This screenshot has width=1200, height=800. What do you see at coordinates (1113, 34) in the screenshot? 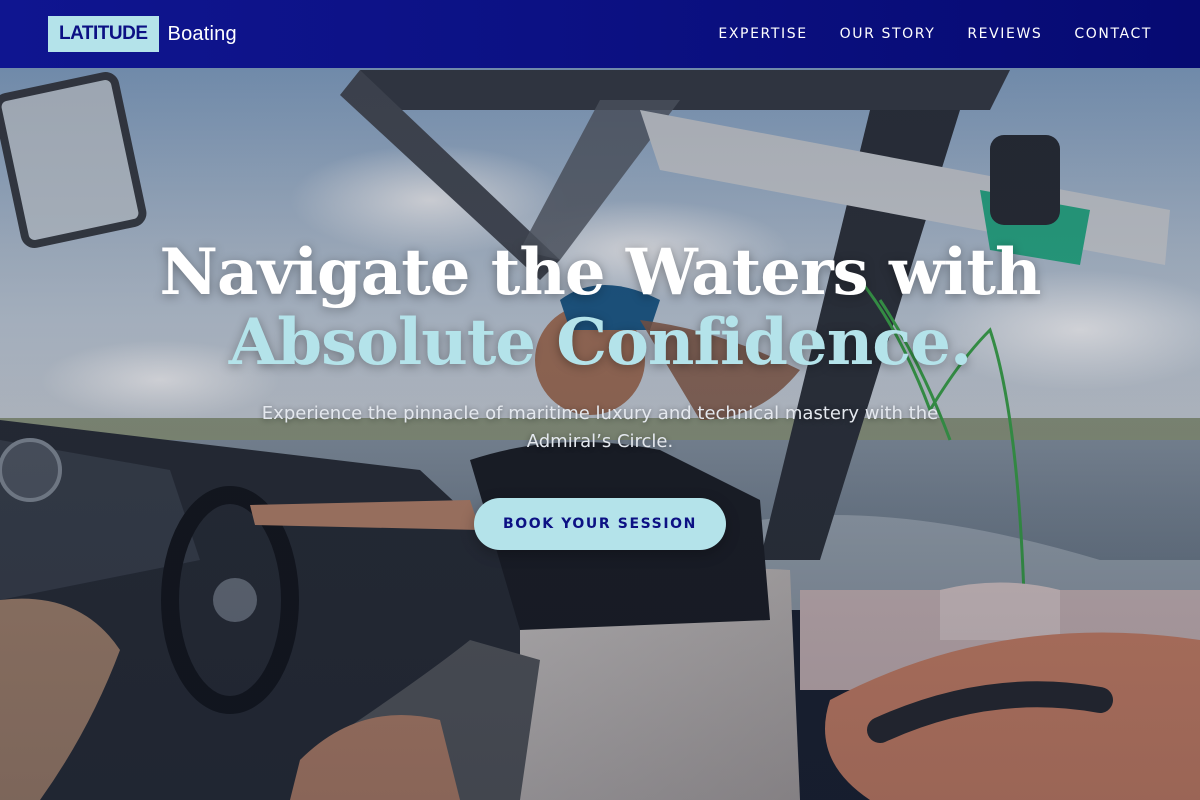
I see `nav-link-contact: CONTACT` at bounding box center [1113, 34].